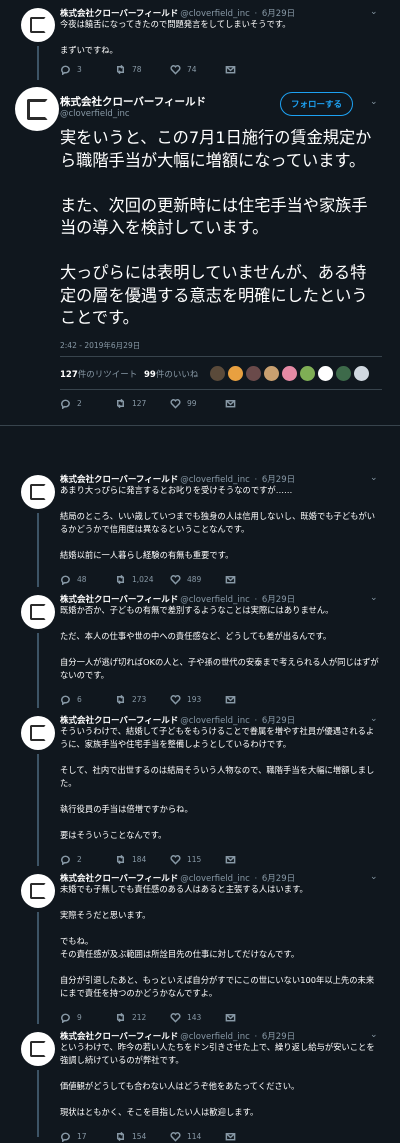 The height and width of the screenshot is (1143, 400). I want to click on tweet-actions: 3 78 74, so click(170, 69).